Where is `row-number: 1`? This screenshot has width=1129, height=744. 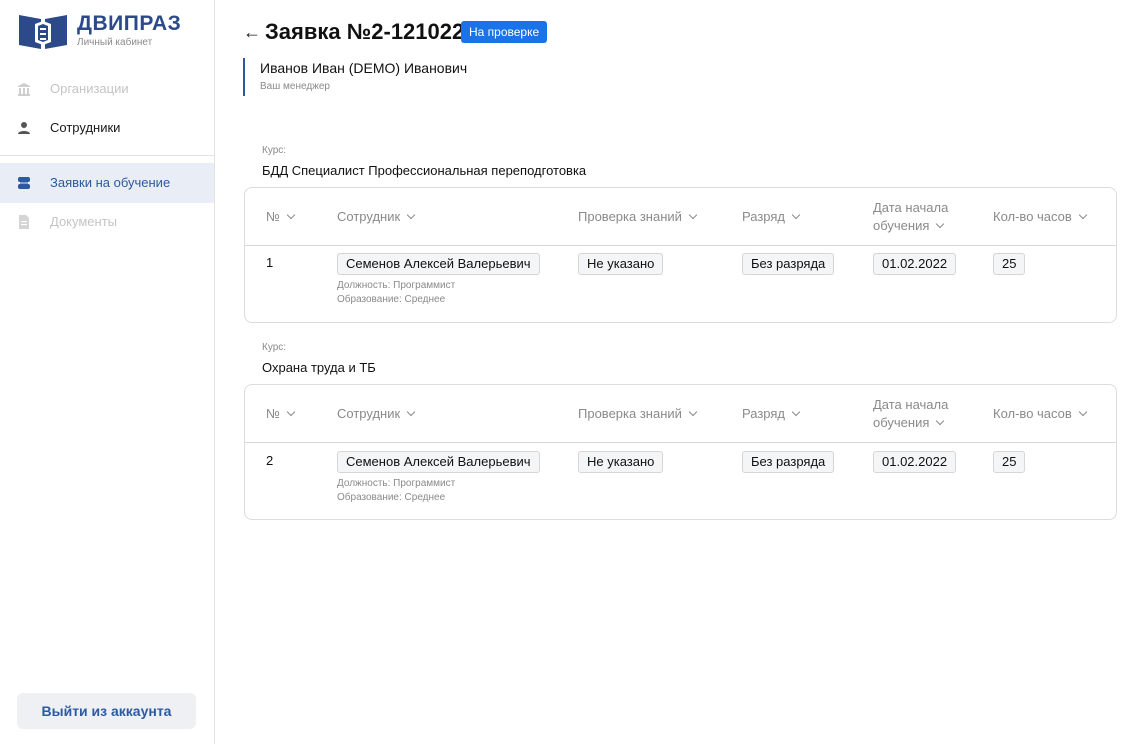 row-number: 1 is located at coordinates (270, 262).